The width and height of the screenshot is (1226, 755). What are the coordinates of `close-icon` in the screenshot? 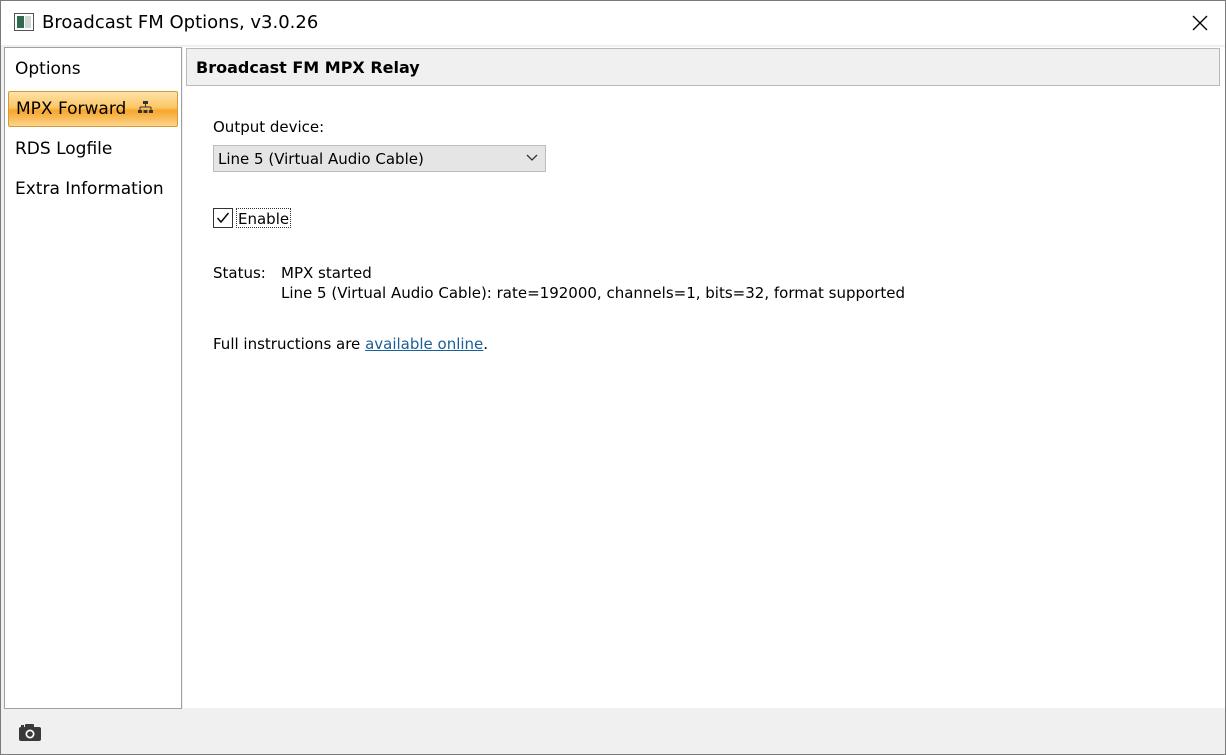 It's located at (1200, 23).